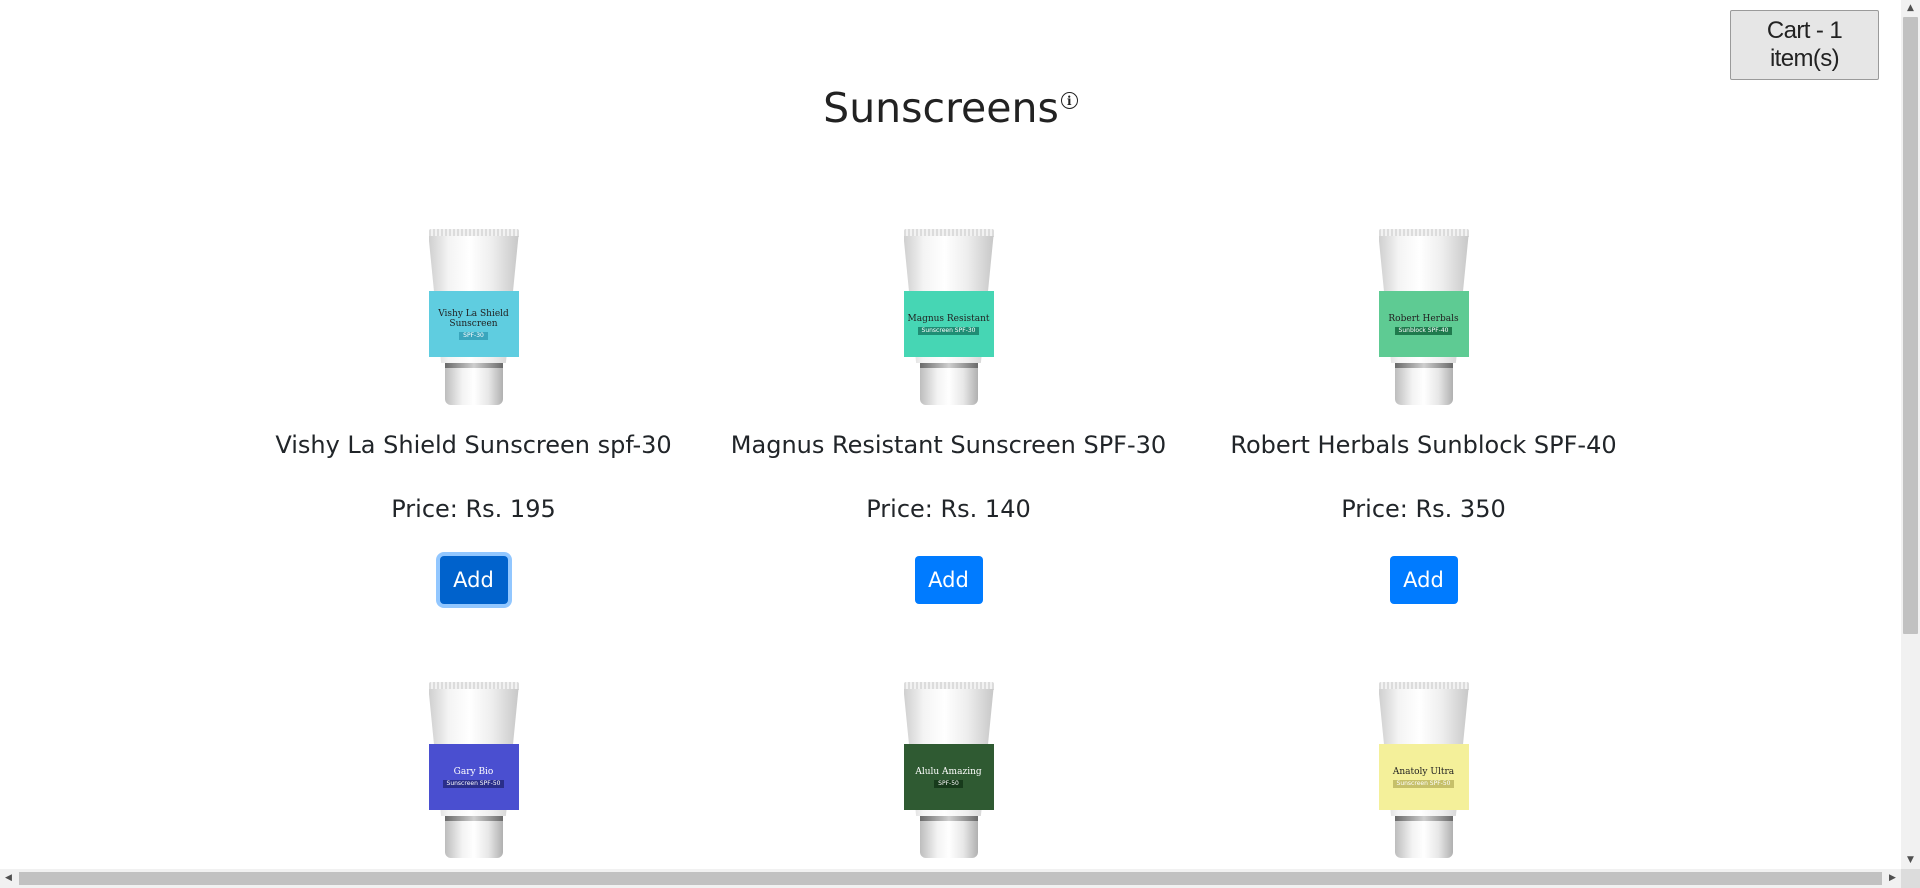 The image size is (1920, 888). I want to click on product-image: Robert Herbals Sunblock SPF-40, so click(1423, 317).